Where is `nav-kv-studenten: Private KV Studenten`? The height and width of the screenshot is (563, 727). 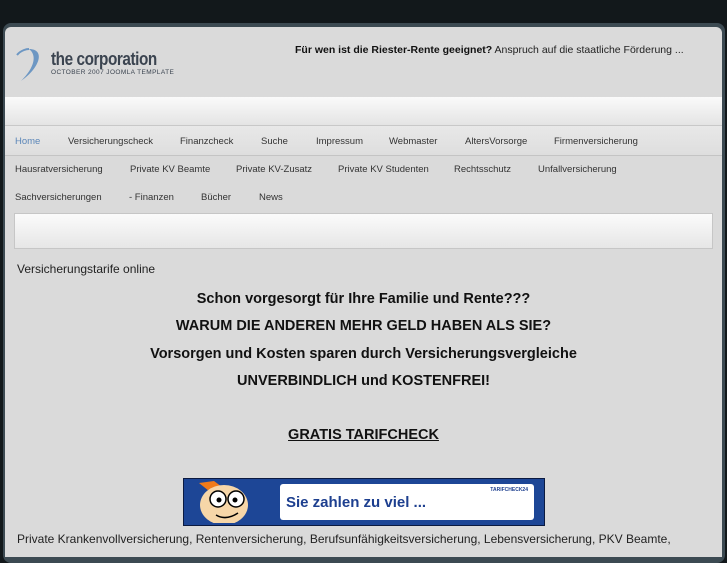
nav-kv-studenten: Private KV Studenten is located at coordinates (383, 169).